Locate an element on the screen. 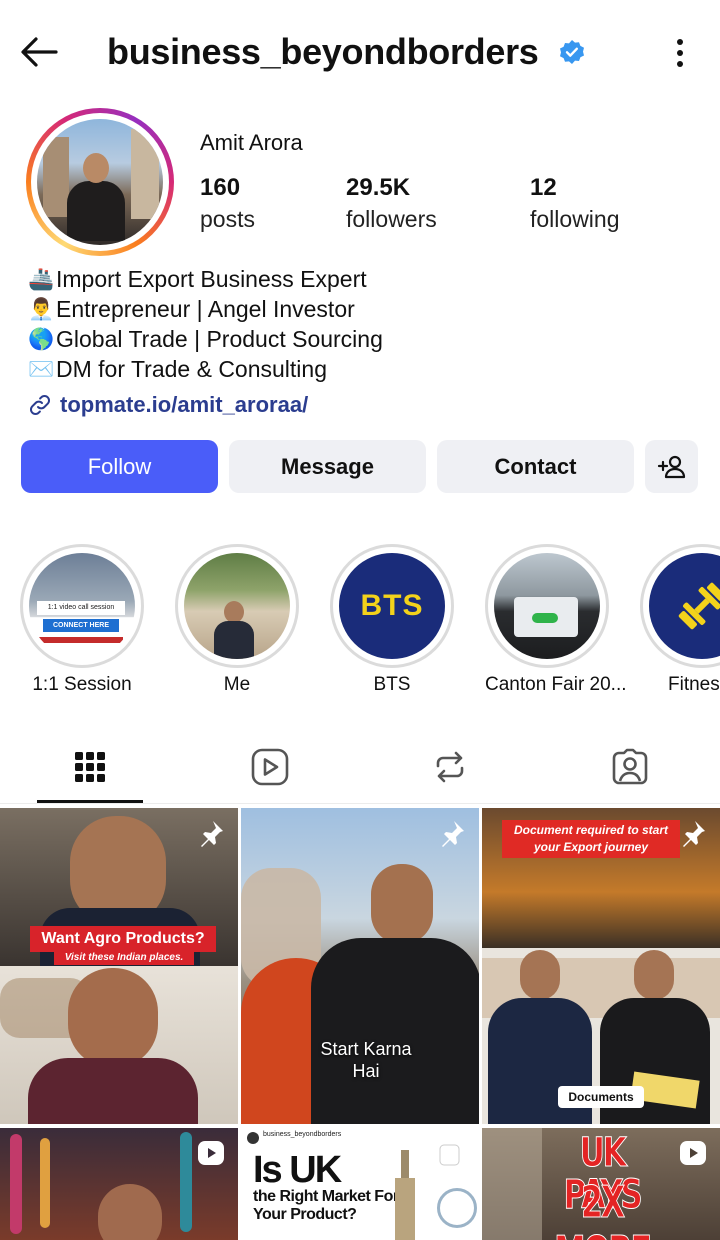 The image size is (720, 1240). bio-line: ✉️ DM for Trade & Consulting is located at coordinates (205, 369).